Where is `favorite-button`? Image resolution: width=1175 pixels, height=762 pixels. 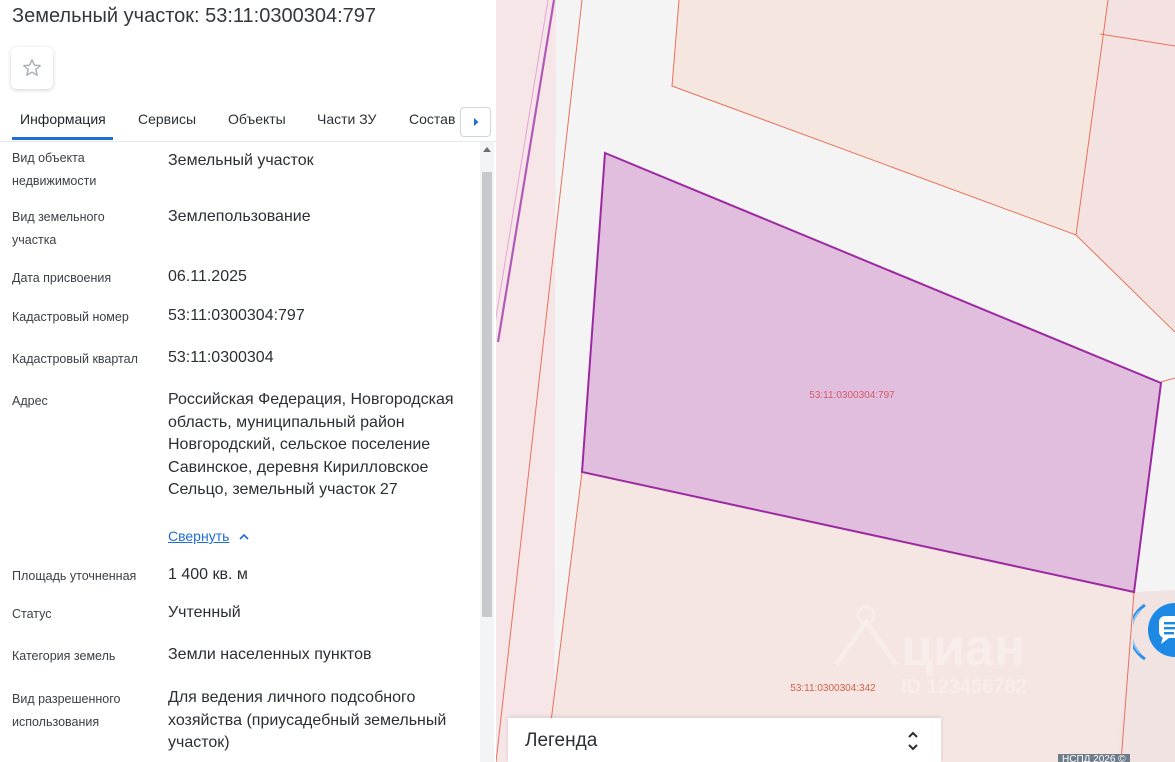 favorite-button is located at coordinates (32, 68).